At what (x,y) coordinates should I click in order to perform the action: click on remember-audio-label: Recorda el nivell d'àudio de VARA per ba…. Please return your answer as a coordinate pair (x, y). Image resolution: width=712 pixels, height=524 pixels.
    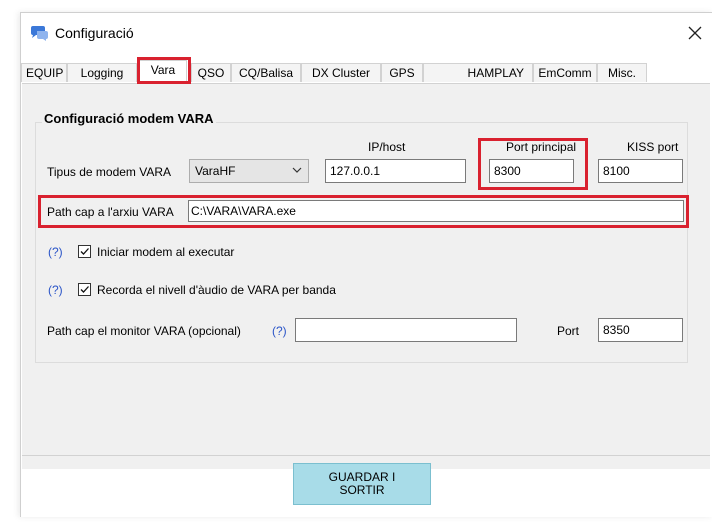
    Looking at the image, I should click on (216, 290).